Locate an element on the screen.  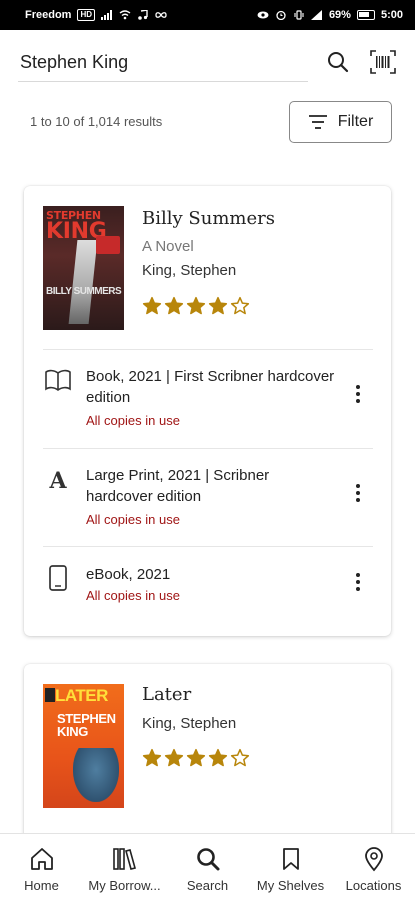
book-subtitle: A Novel is located at coordinates (168, 246).